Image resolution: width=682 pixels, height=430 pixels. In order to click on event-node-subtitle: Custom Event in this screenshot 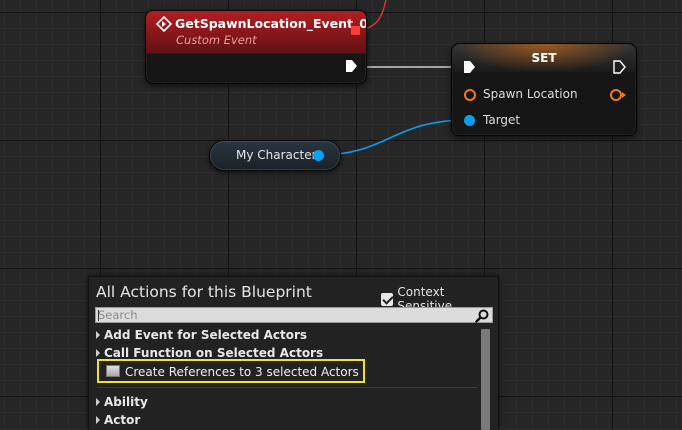, I will do `click(216, 40)`.